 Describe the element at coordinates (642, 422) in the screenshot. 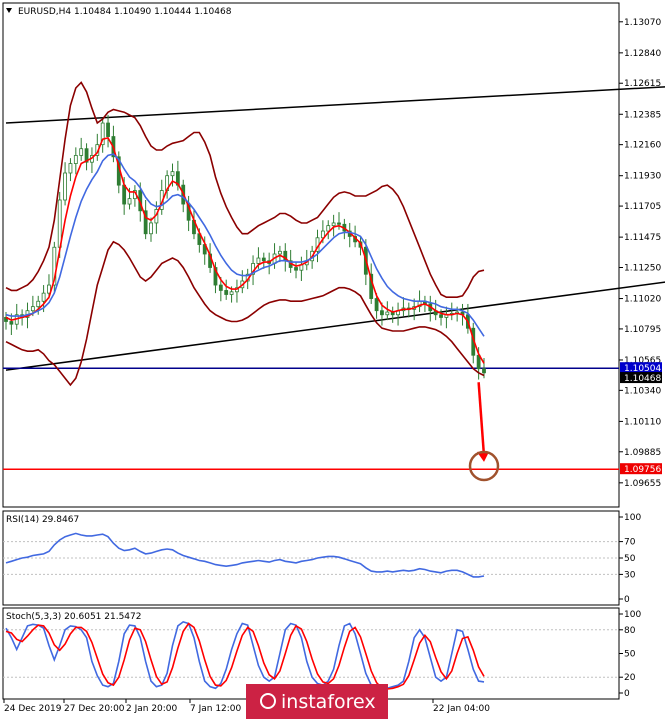

I see `y-tick-label: 1.10110` at that location.